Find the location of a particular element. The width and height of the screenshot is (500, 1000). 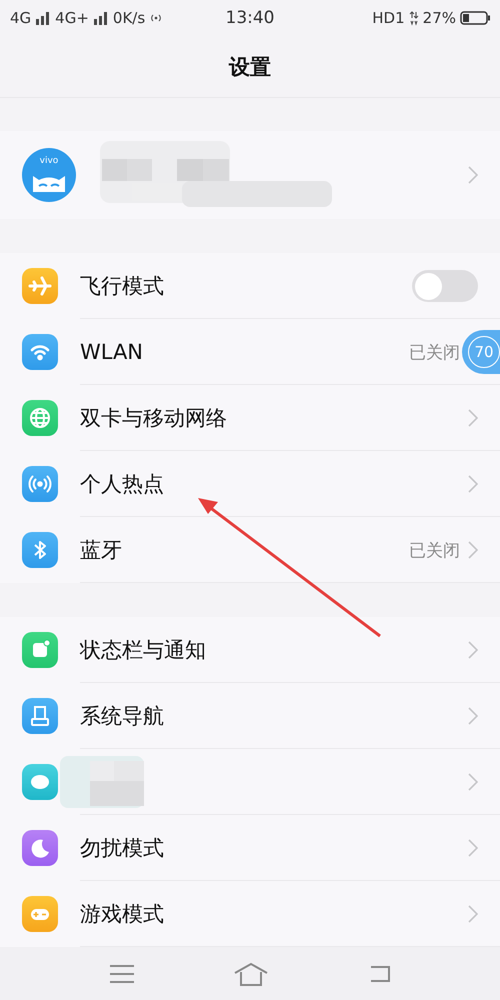

status-text: 0K/s is located at coordinates (129, 18).